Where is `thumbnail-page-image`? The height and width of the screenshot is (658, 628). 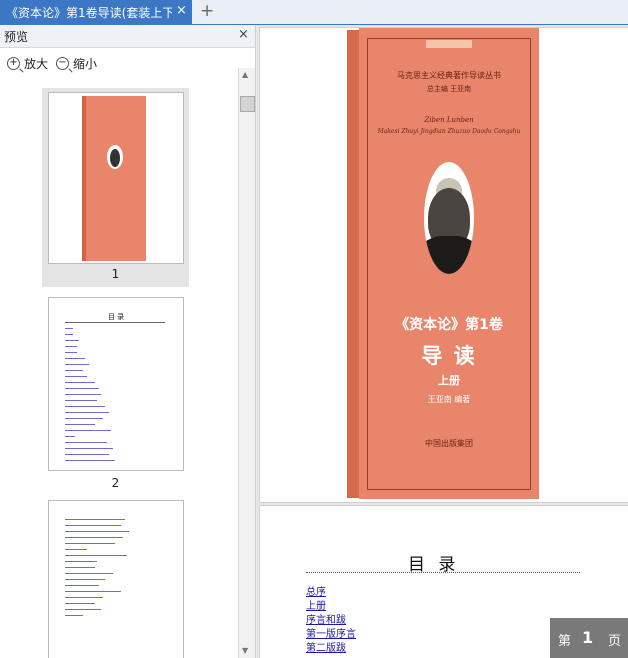 thumbnail-page-image is located at coordinates (116, 579).